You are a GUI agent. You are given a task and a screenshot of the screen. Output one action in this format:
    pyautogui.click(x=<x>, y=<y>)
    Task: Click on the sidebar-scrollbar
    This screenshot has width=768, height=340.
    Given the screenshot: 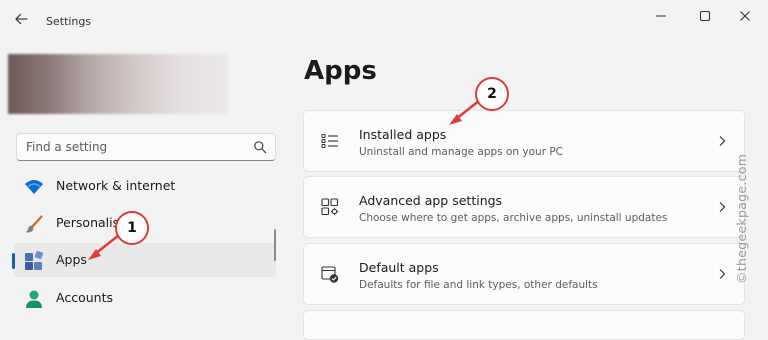 What is the action you would take?
    pyautogui.click(x=275, y=245)
    